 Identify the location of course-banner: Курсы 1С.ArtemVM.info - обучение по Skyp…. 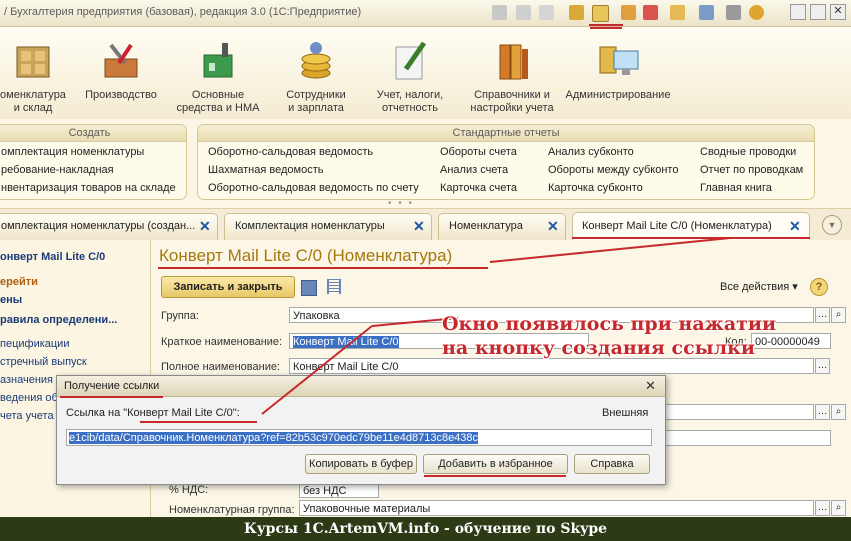
(425, 529).